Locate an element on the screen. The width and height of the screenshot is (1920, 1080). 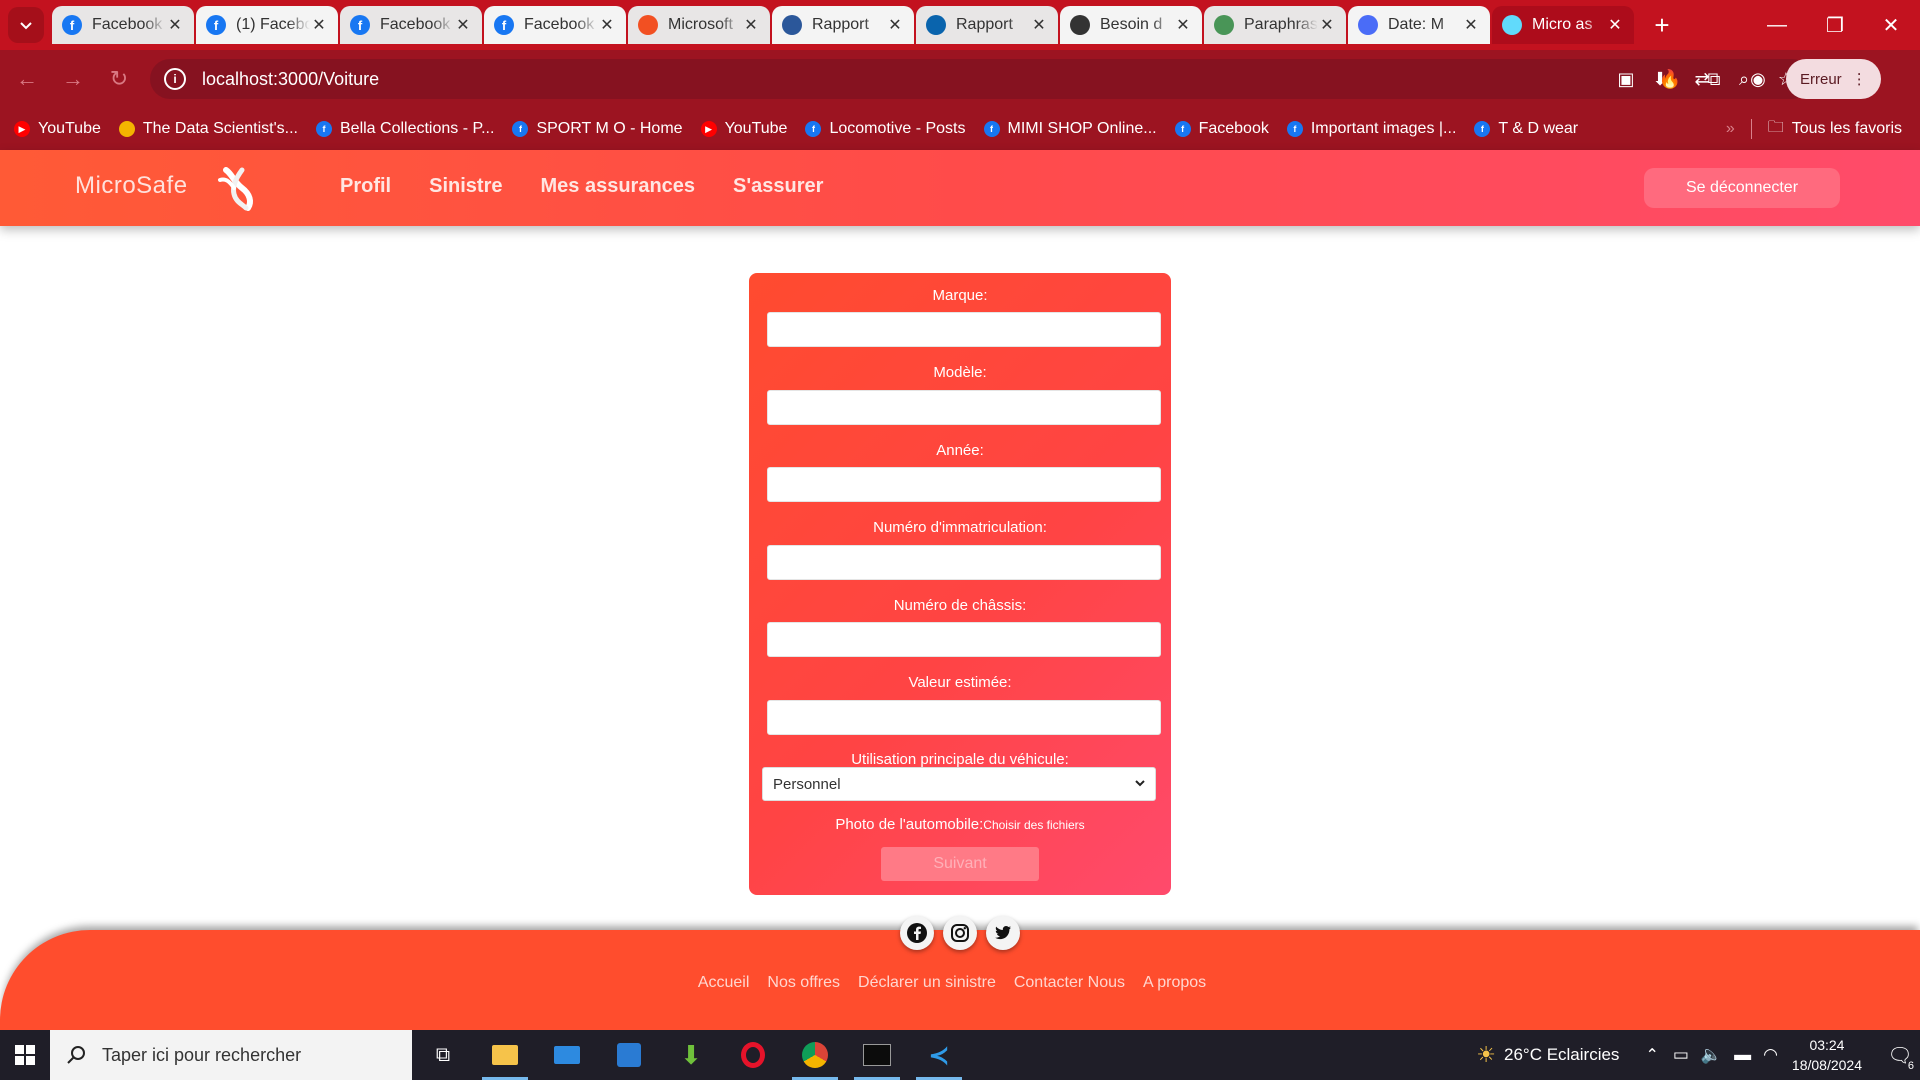
nav-s-assurer: S'assurer is located at coordinates (778, 186).